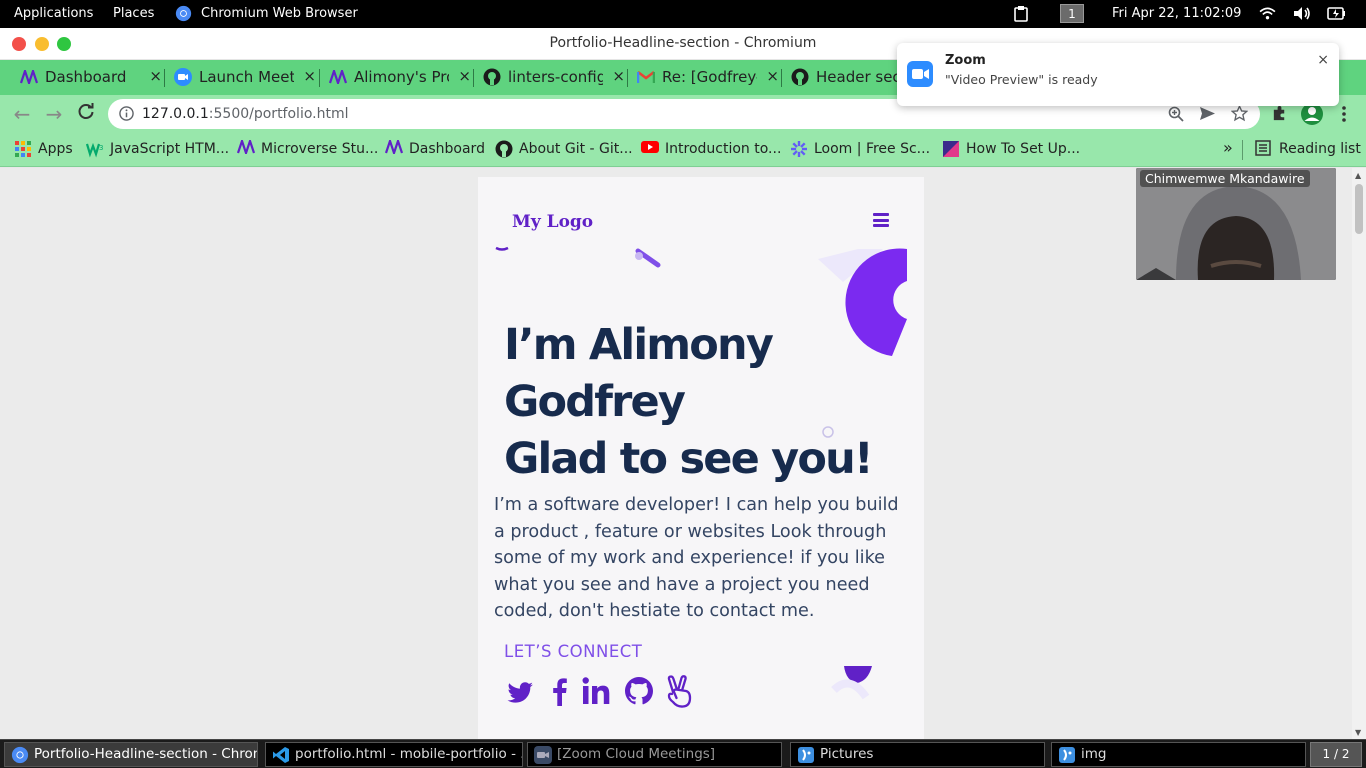  Describe the element at coordinates (401, 77) in the screenshot. I see `tab-label: Alimony's Progress` at that location.